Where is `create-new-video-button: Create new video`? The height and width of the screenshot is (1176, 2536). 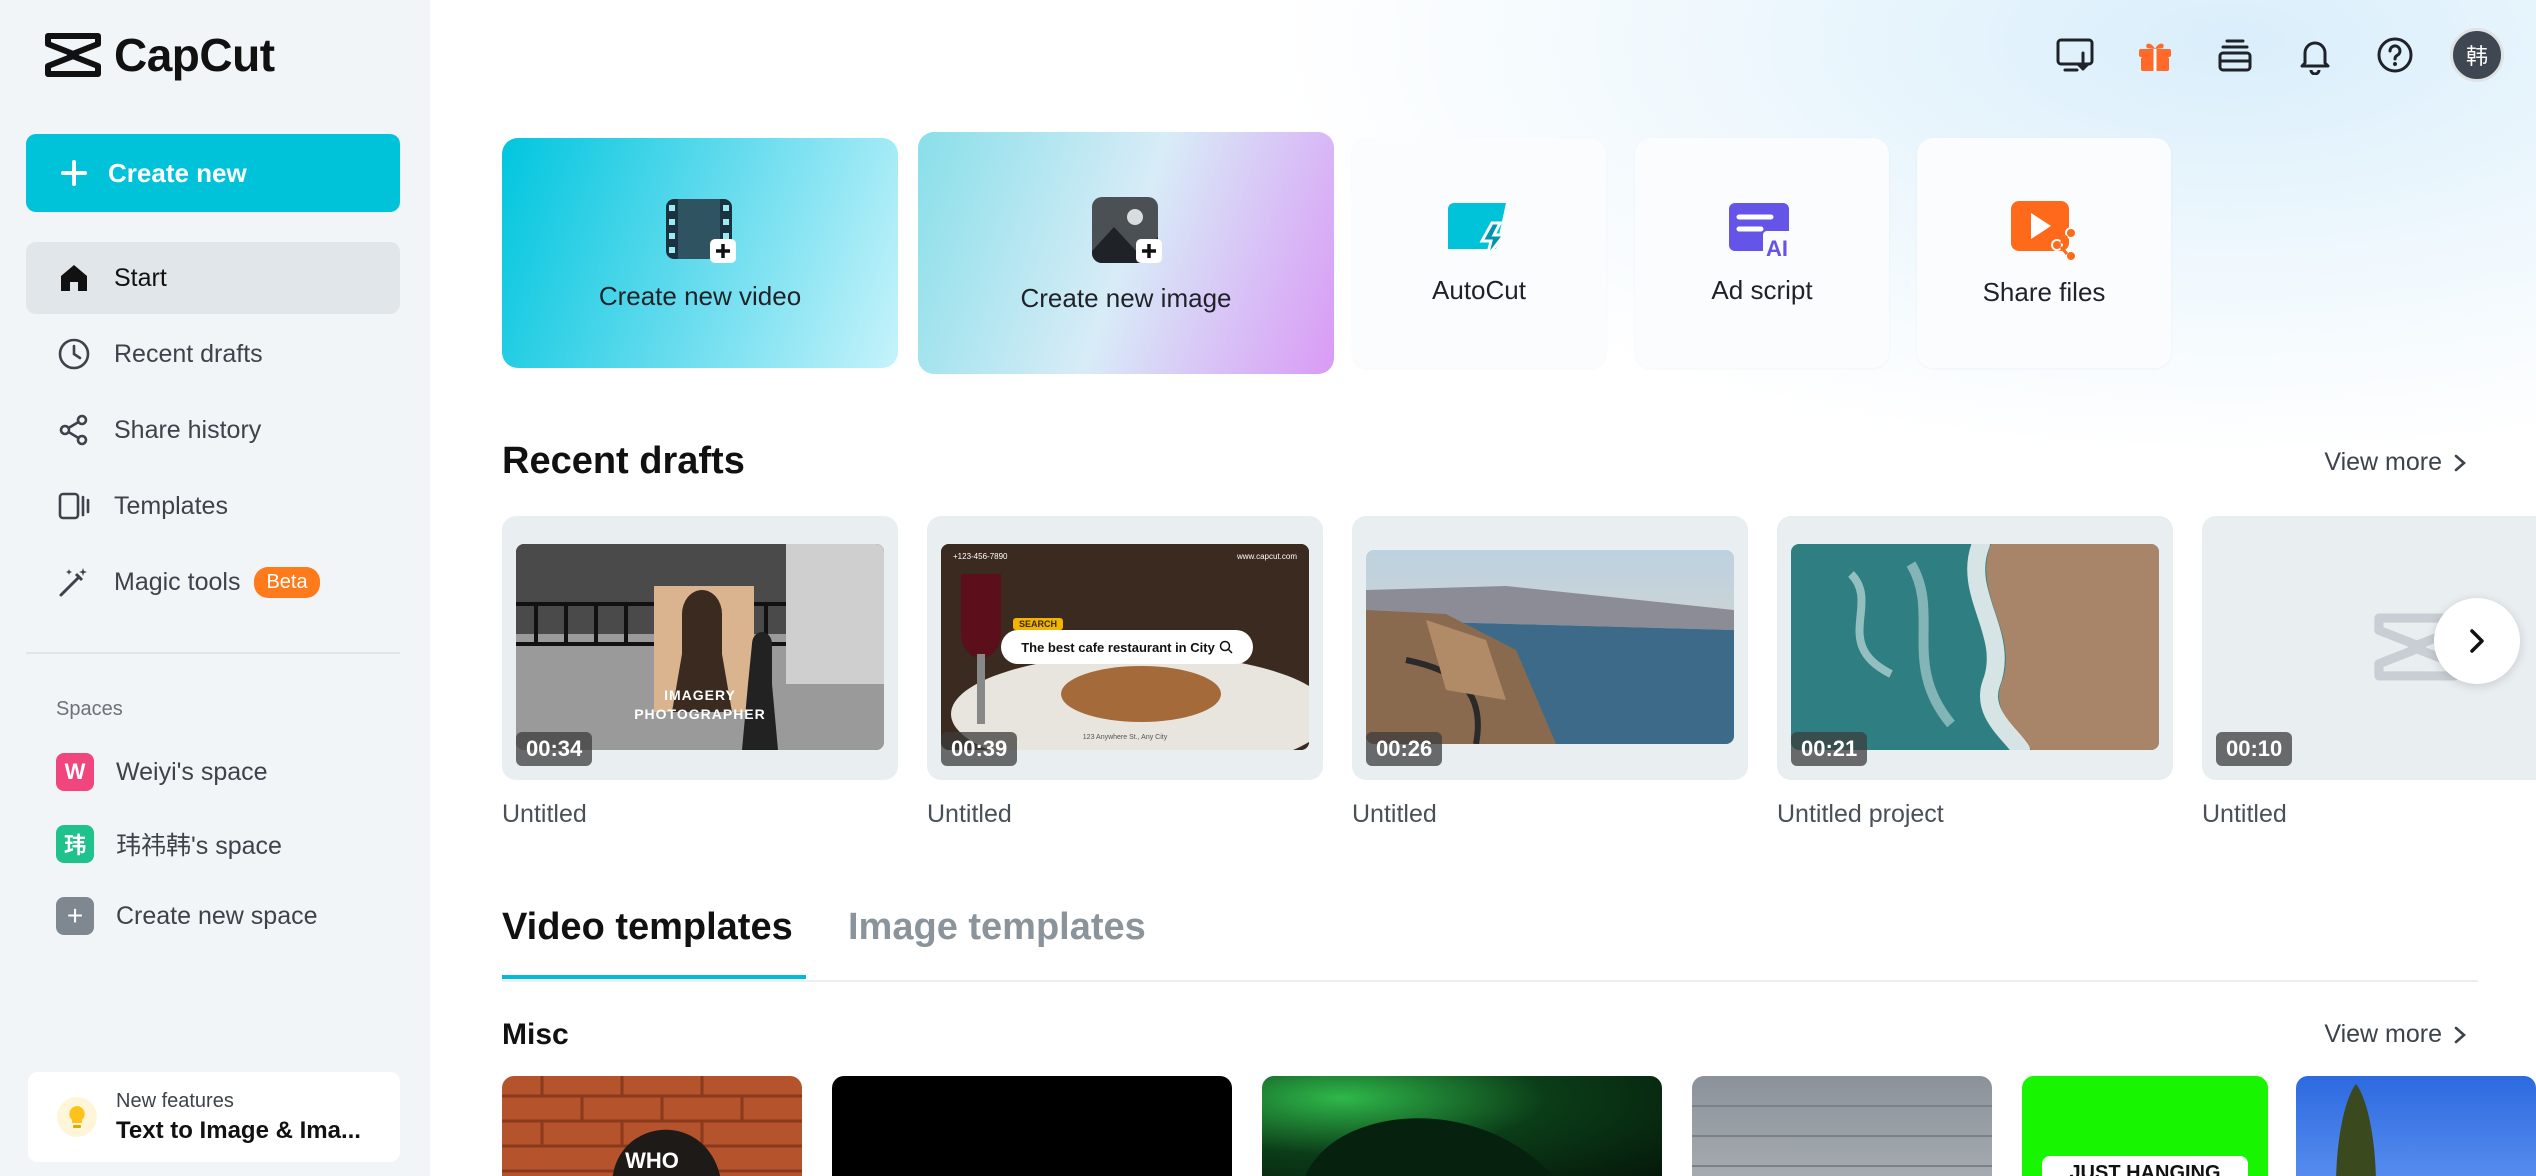 create-new-video-button: Create new video is located at coordinates (700, 253).